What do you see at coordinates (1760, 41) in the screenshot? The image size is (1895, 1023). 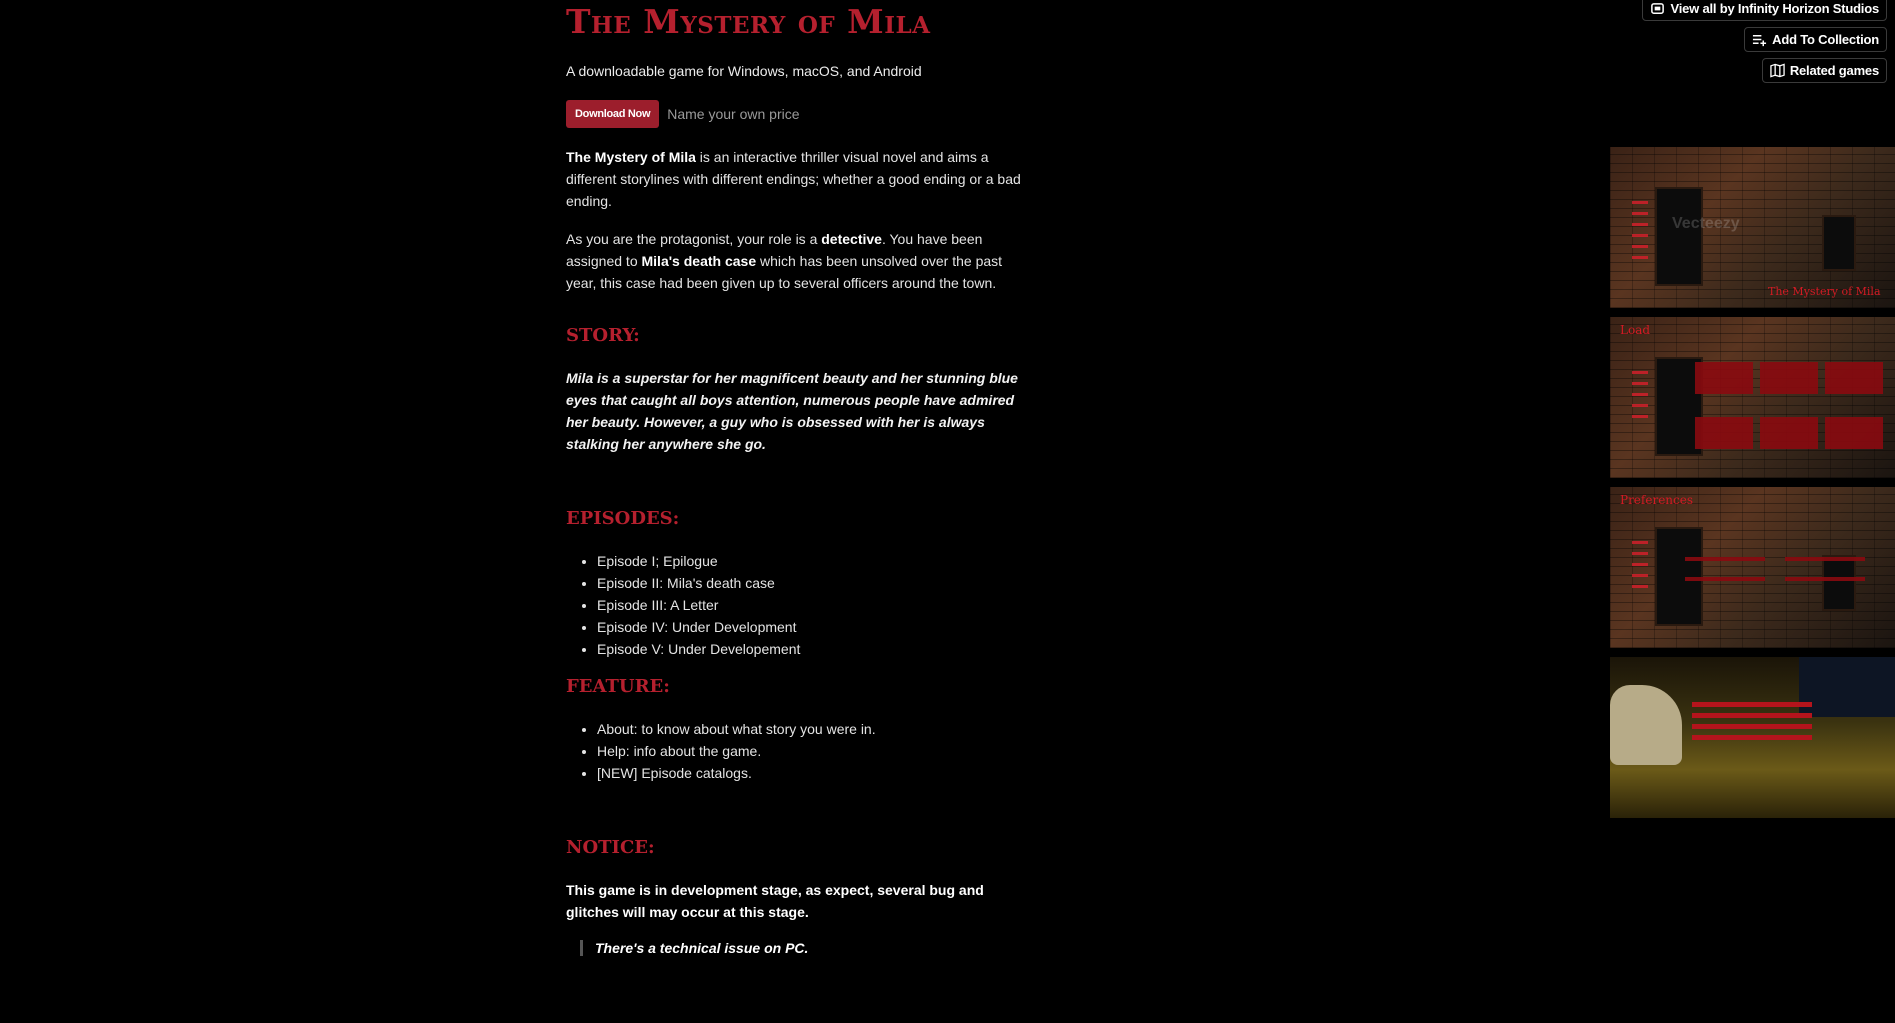 I see `playlist-add-icon` at bounding box center [1760, 41].